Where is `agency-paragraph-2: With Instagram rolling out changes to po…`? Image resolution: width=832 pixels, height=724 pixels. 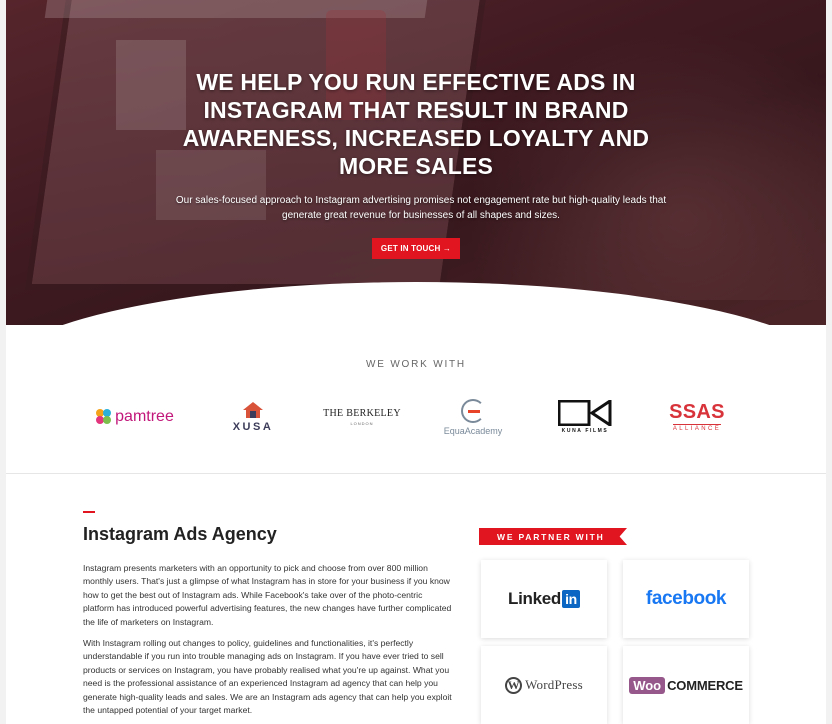 agency-paragraph-2: With Instagram rolling out changes to po… is located at coordinates (267, 677).